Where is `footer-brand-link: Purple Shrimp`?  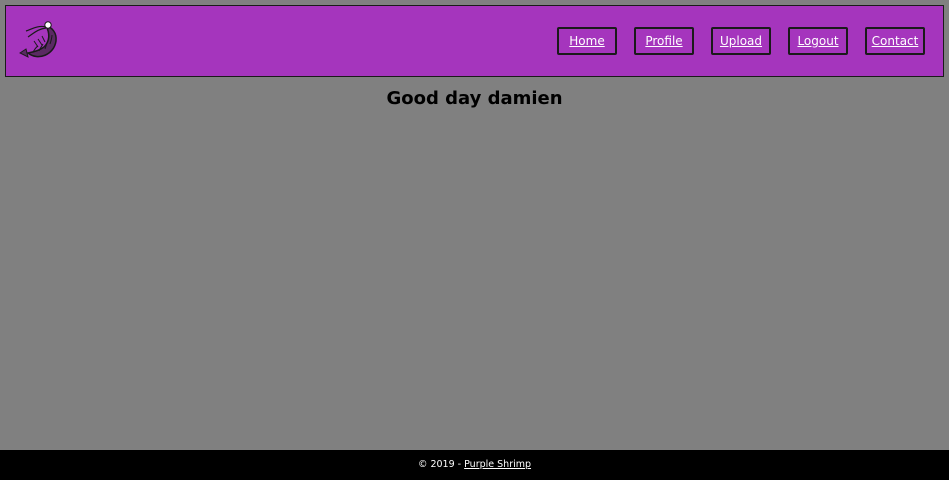 footer-brand-link: Purple Shrimp is located at coordinates (497, 464).